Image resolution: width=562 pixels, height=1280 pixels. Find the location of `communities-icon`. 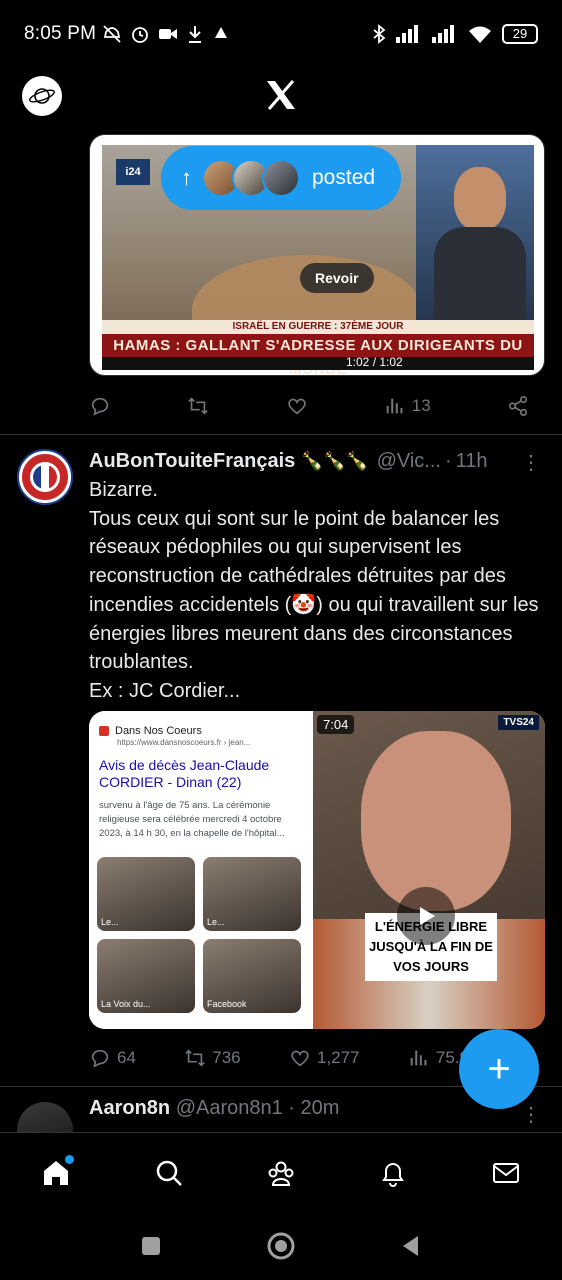

communities-icon is located at coordinates (281, 1173).